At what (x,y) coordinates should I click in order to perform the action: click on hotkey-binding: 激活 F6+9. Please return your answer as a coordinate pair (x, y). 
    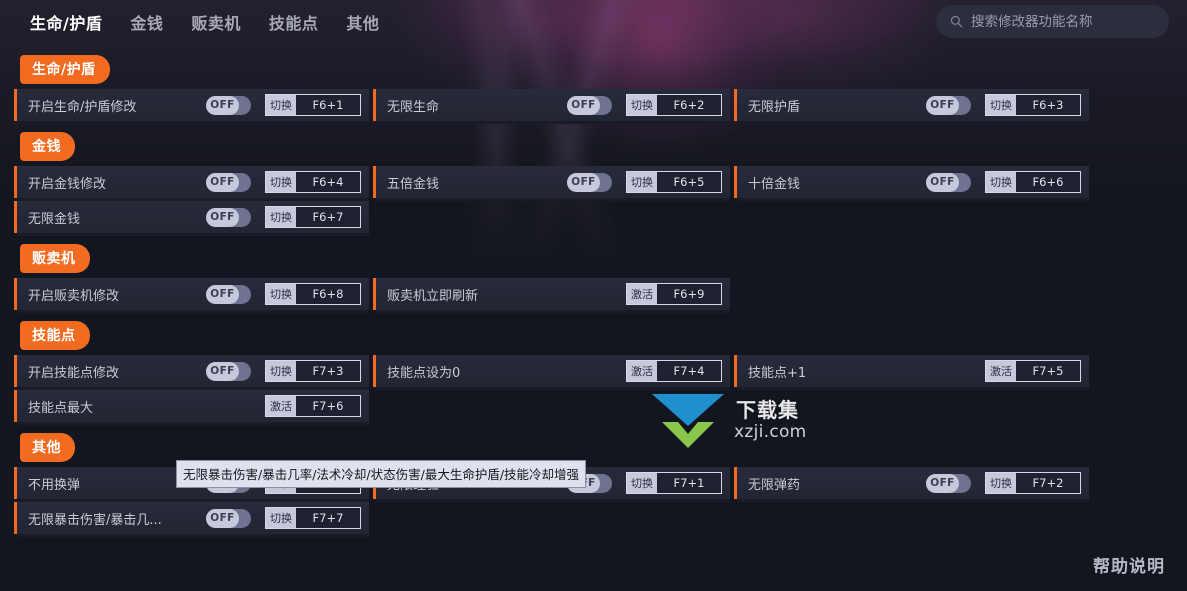
    Looking at the image, I should click on (674, 294).